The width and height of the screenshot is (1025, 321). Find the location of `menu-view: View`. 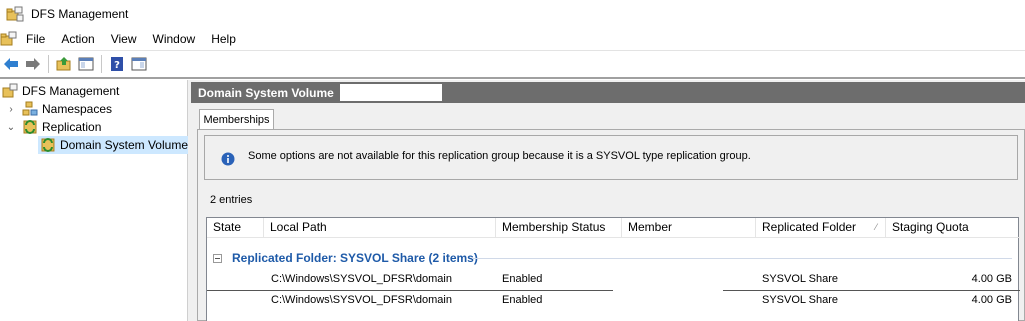

menu-view: View is located at coordinates (124, 39).